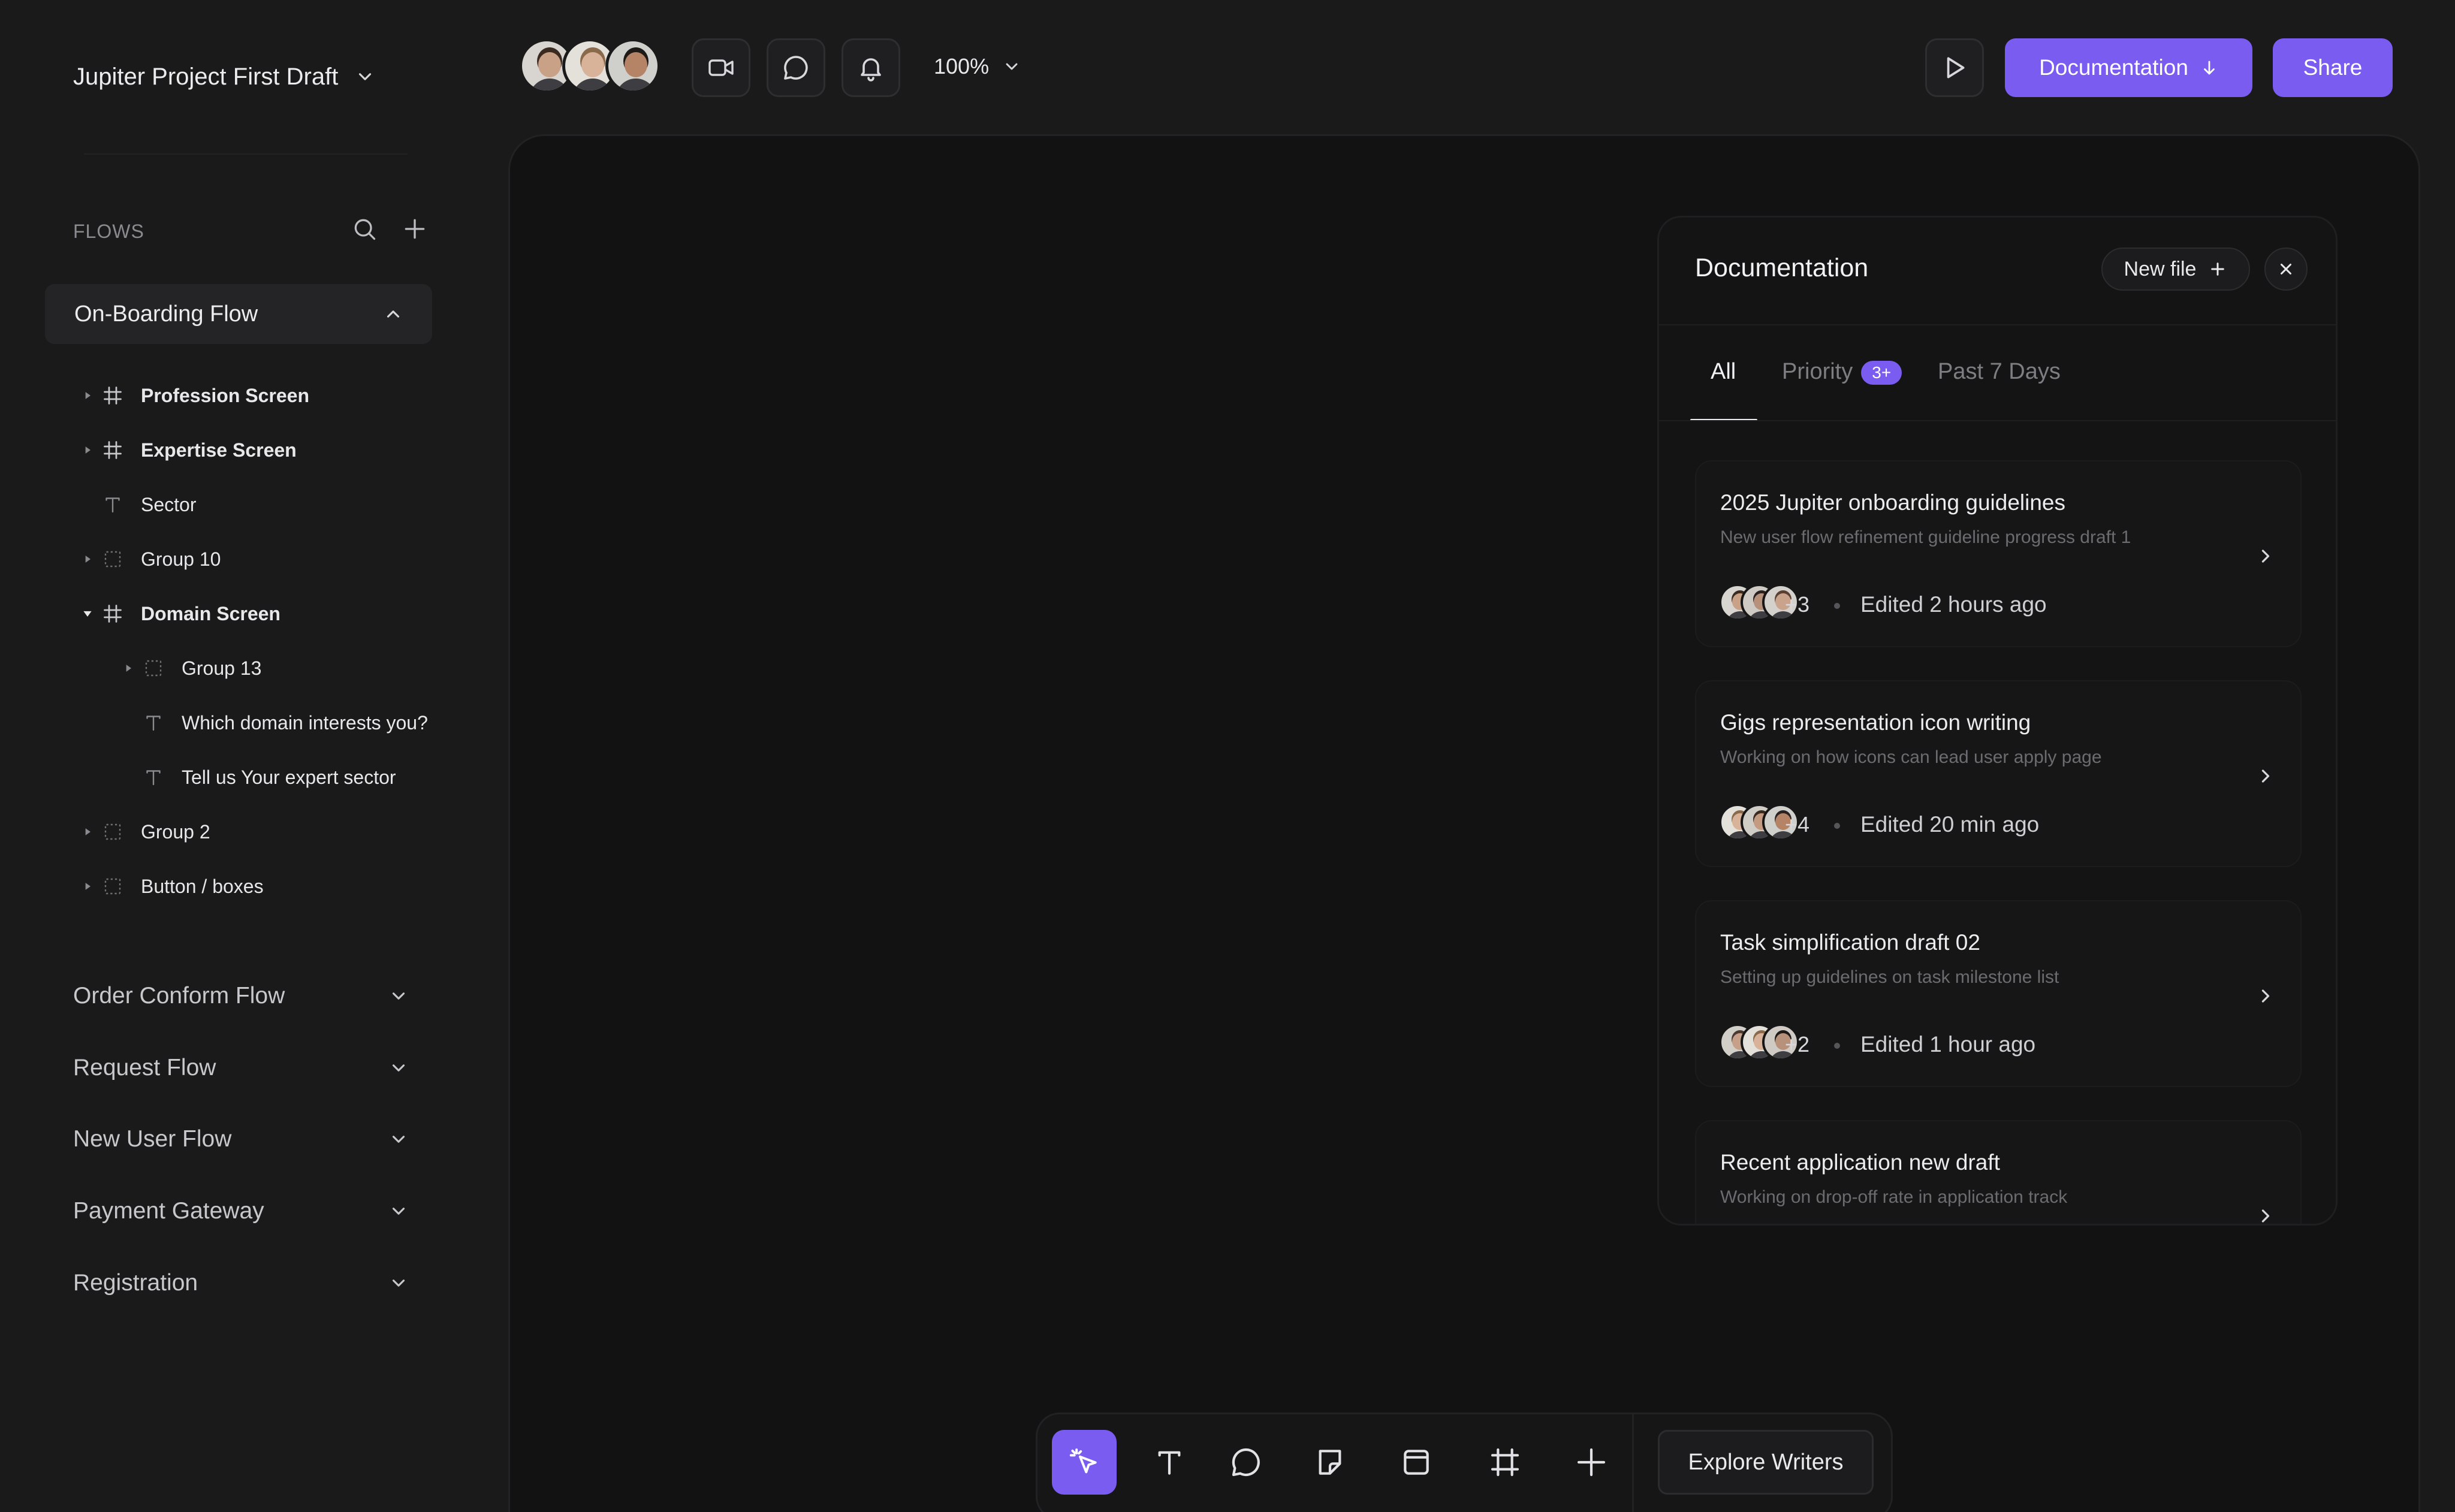 The height and width of the screenshot is (1512, 2455). Describe the element at coordinates (1416, 1462) in the screenshot. I see `section-tool` at that location.